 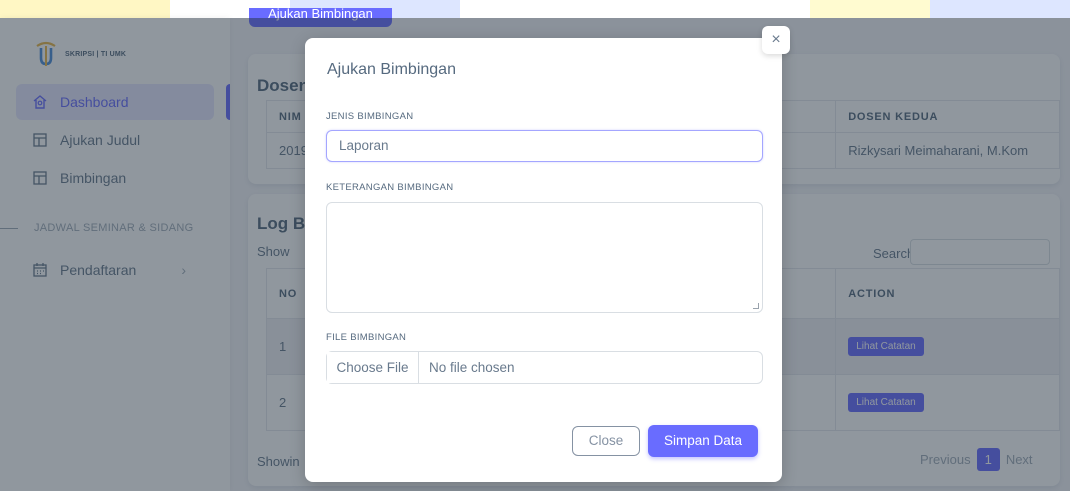 What do you see at coordinates (703, 441) in the screenshot?
I see `simpan-data-button: Simpan Data` at bounding box center [703, 441].